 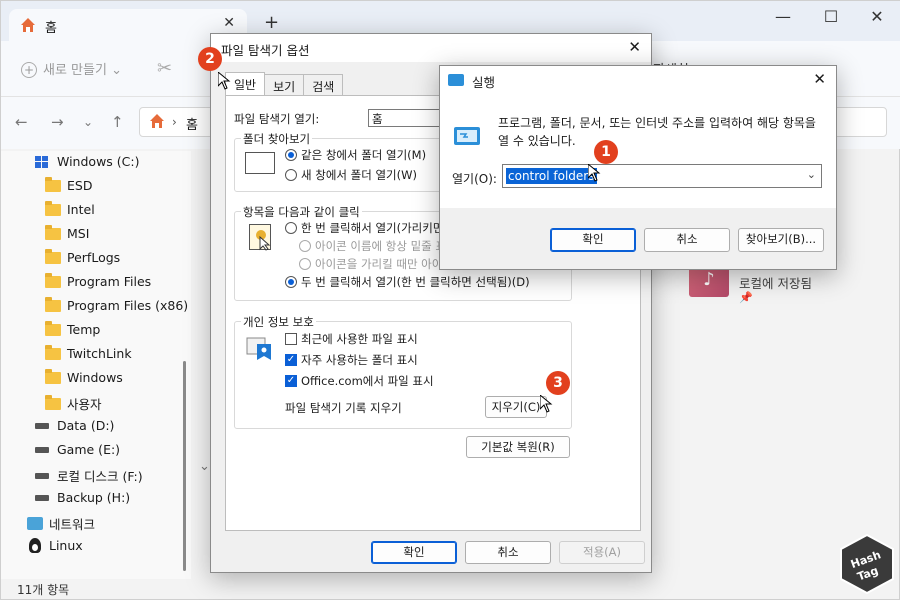 I want to click on run-ok-button: 확인, so click(x=593, y=240).